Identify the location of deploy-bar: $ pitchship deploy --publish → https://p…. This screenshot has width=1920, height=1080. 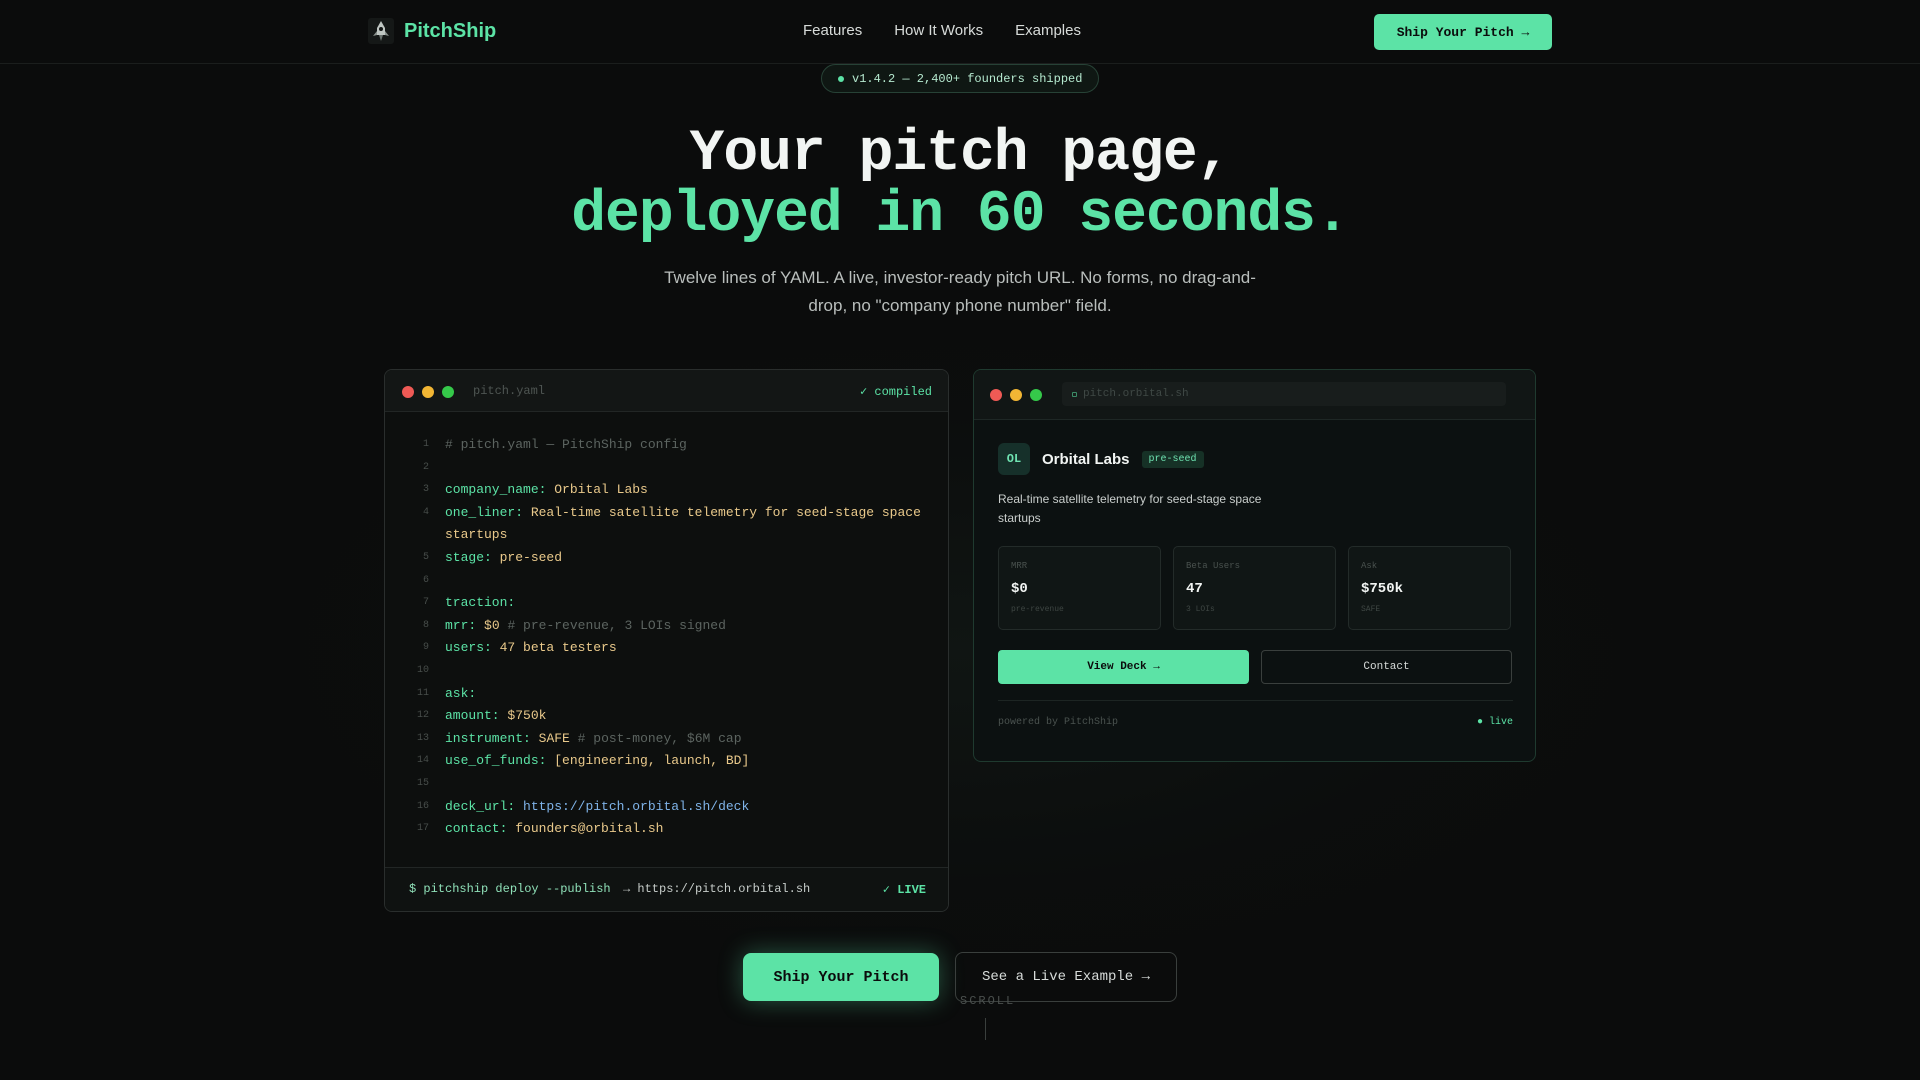
(666, 889).